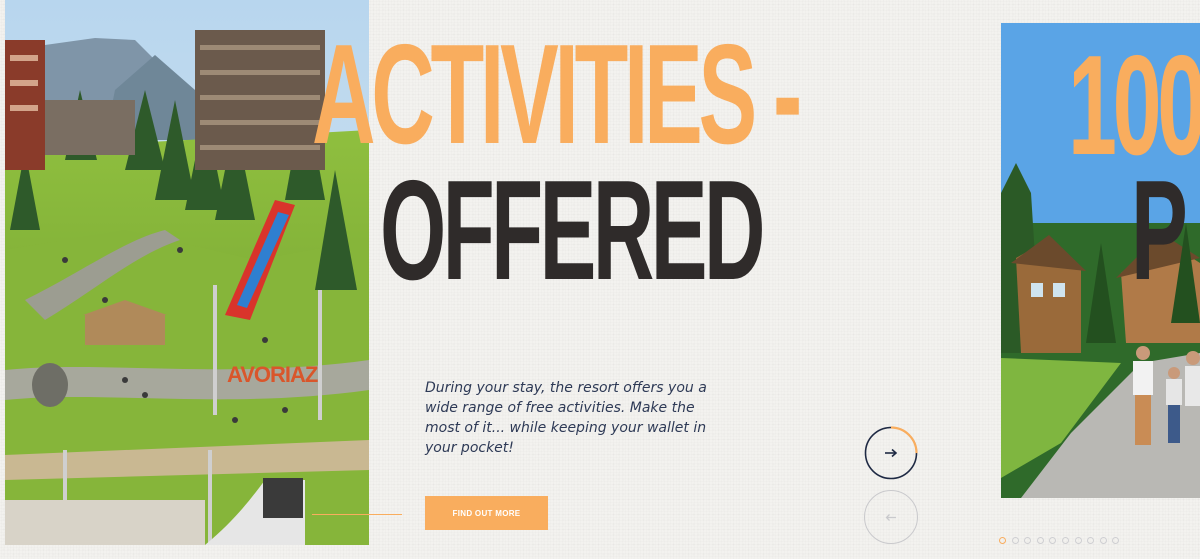  I want to click on carousel-prev-button, so click(891, 517).